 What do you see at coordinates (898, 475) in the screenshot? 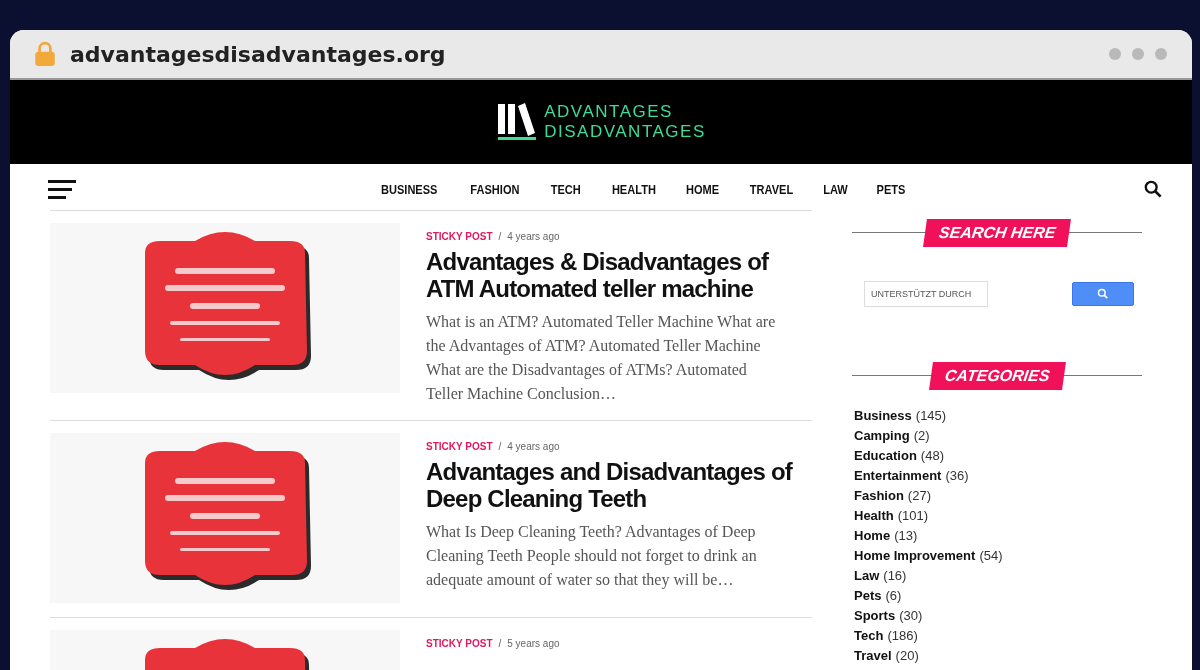
I see `category-link: Entertainment` at bounding box center [898, 475].